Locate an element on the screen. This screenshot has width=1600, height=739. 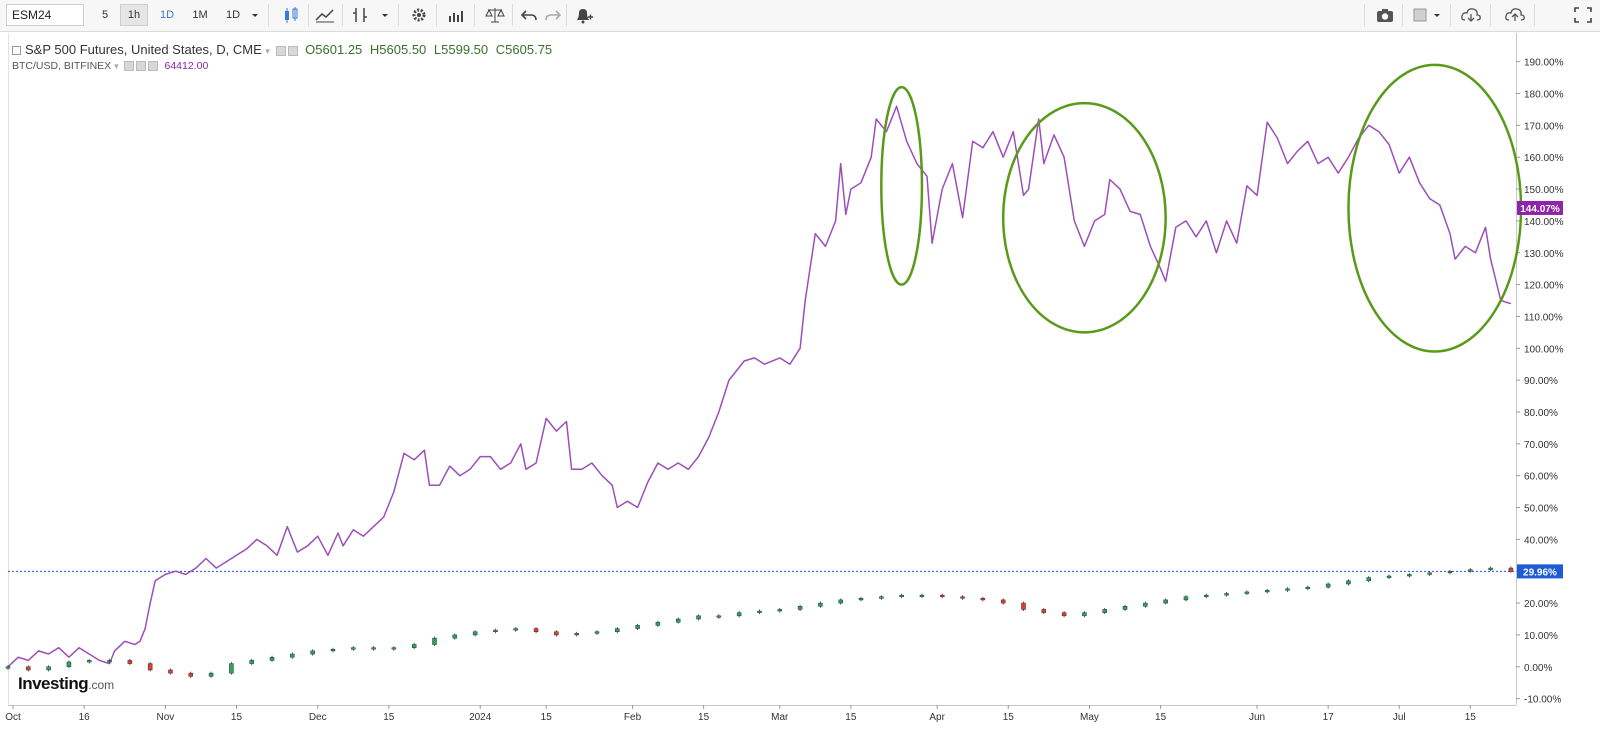
high-value: H5605.50 is located at coordinates (398, 49).